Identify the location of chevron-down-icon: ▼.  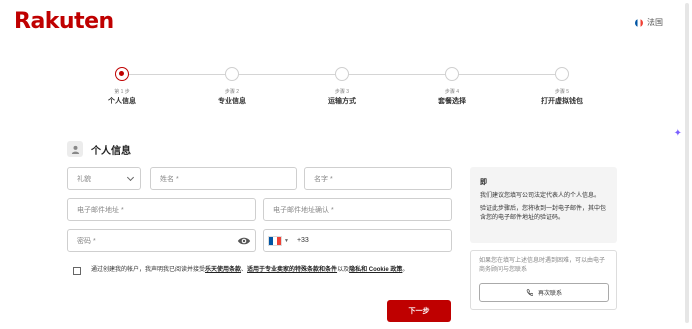
(286, 241).